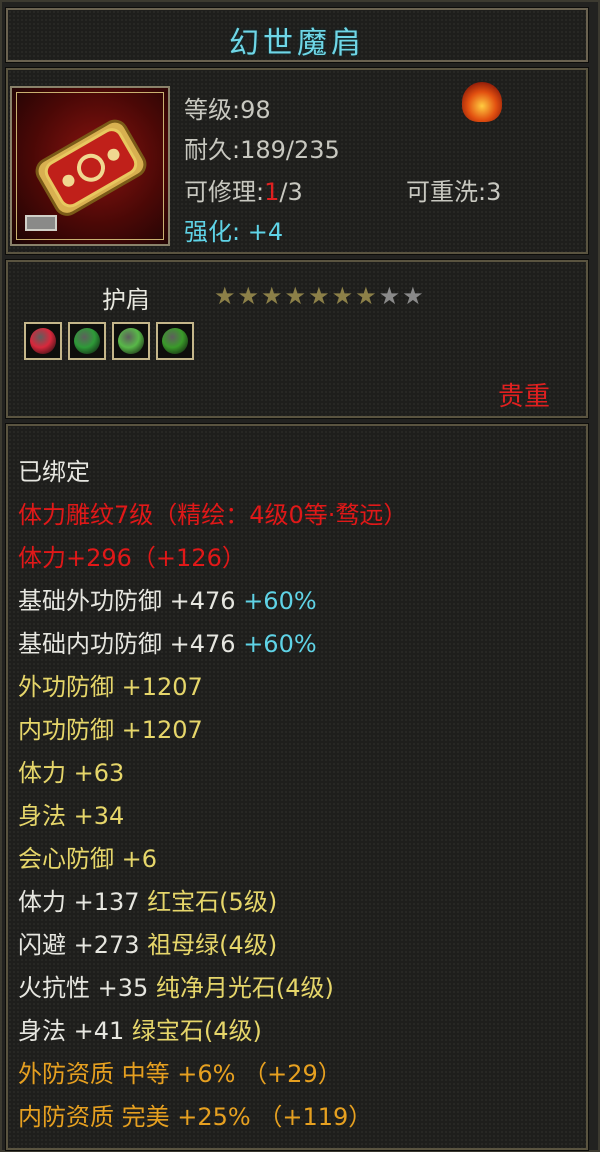 The width and height of the screenshot is (600, 1152). I want to click on attribute-text: 体力 +63, so click(71, 773).